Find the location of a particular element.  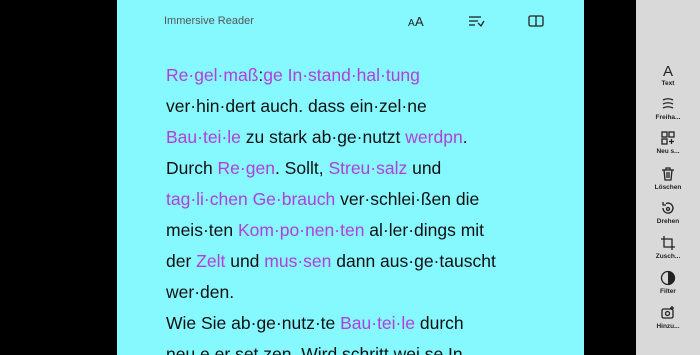

text-segment: Durch is located at coordinates (192, 168).